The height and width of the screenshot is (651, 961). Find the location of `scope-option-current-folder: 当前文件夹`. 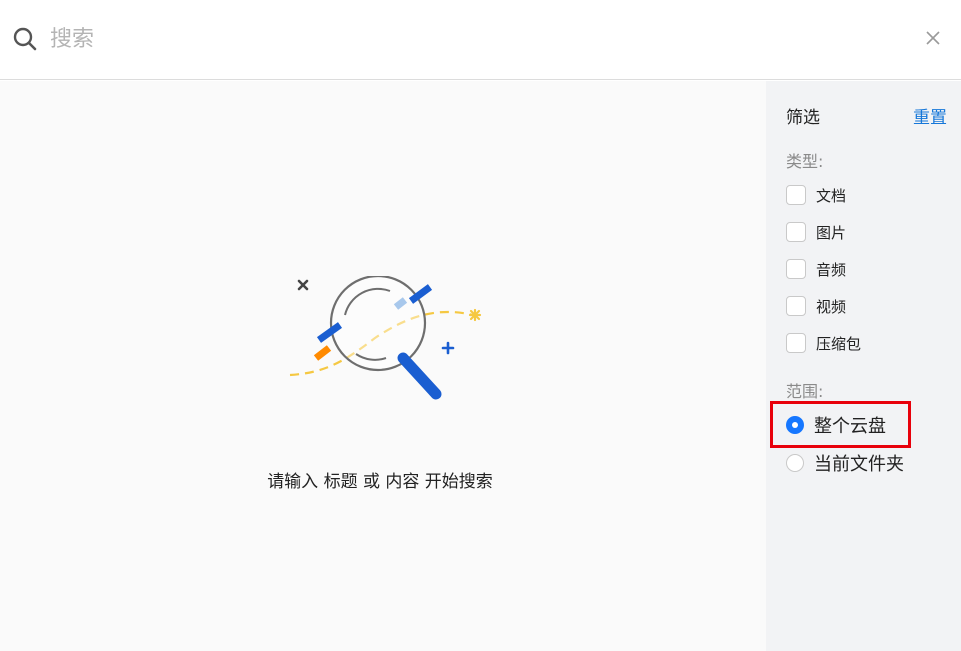

scope-option-current-folder: 当前文件夹 is located at coordinates (845, 463).